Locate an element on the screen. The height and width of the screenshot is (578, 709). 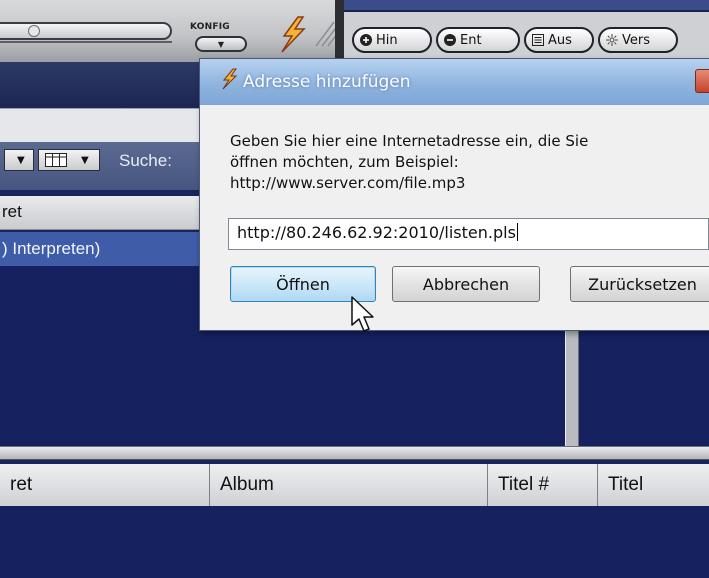
dialog-message-line: http://www.server.com/file.mp3 is located at coordinates (348, 183).